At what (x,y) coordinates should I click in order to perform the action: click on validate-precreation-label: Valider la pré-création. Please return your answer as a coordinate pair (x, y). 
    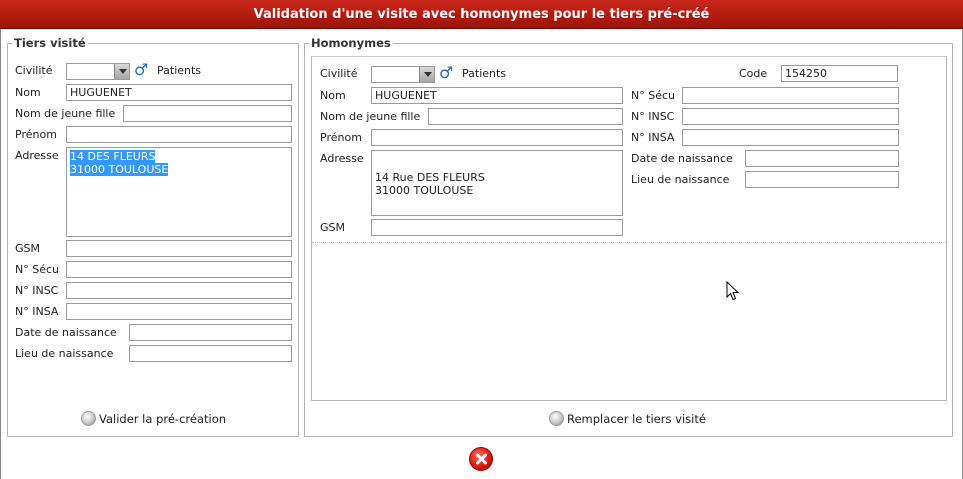
    Looking at the image, I should click on (163, 418).